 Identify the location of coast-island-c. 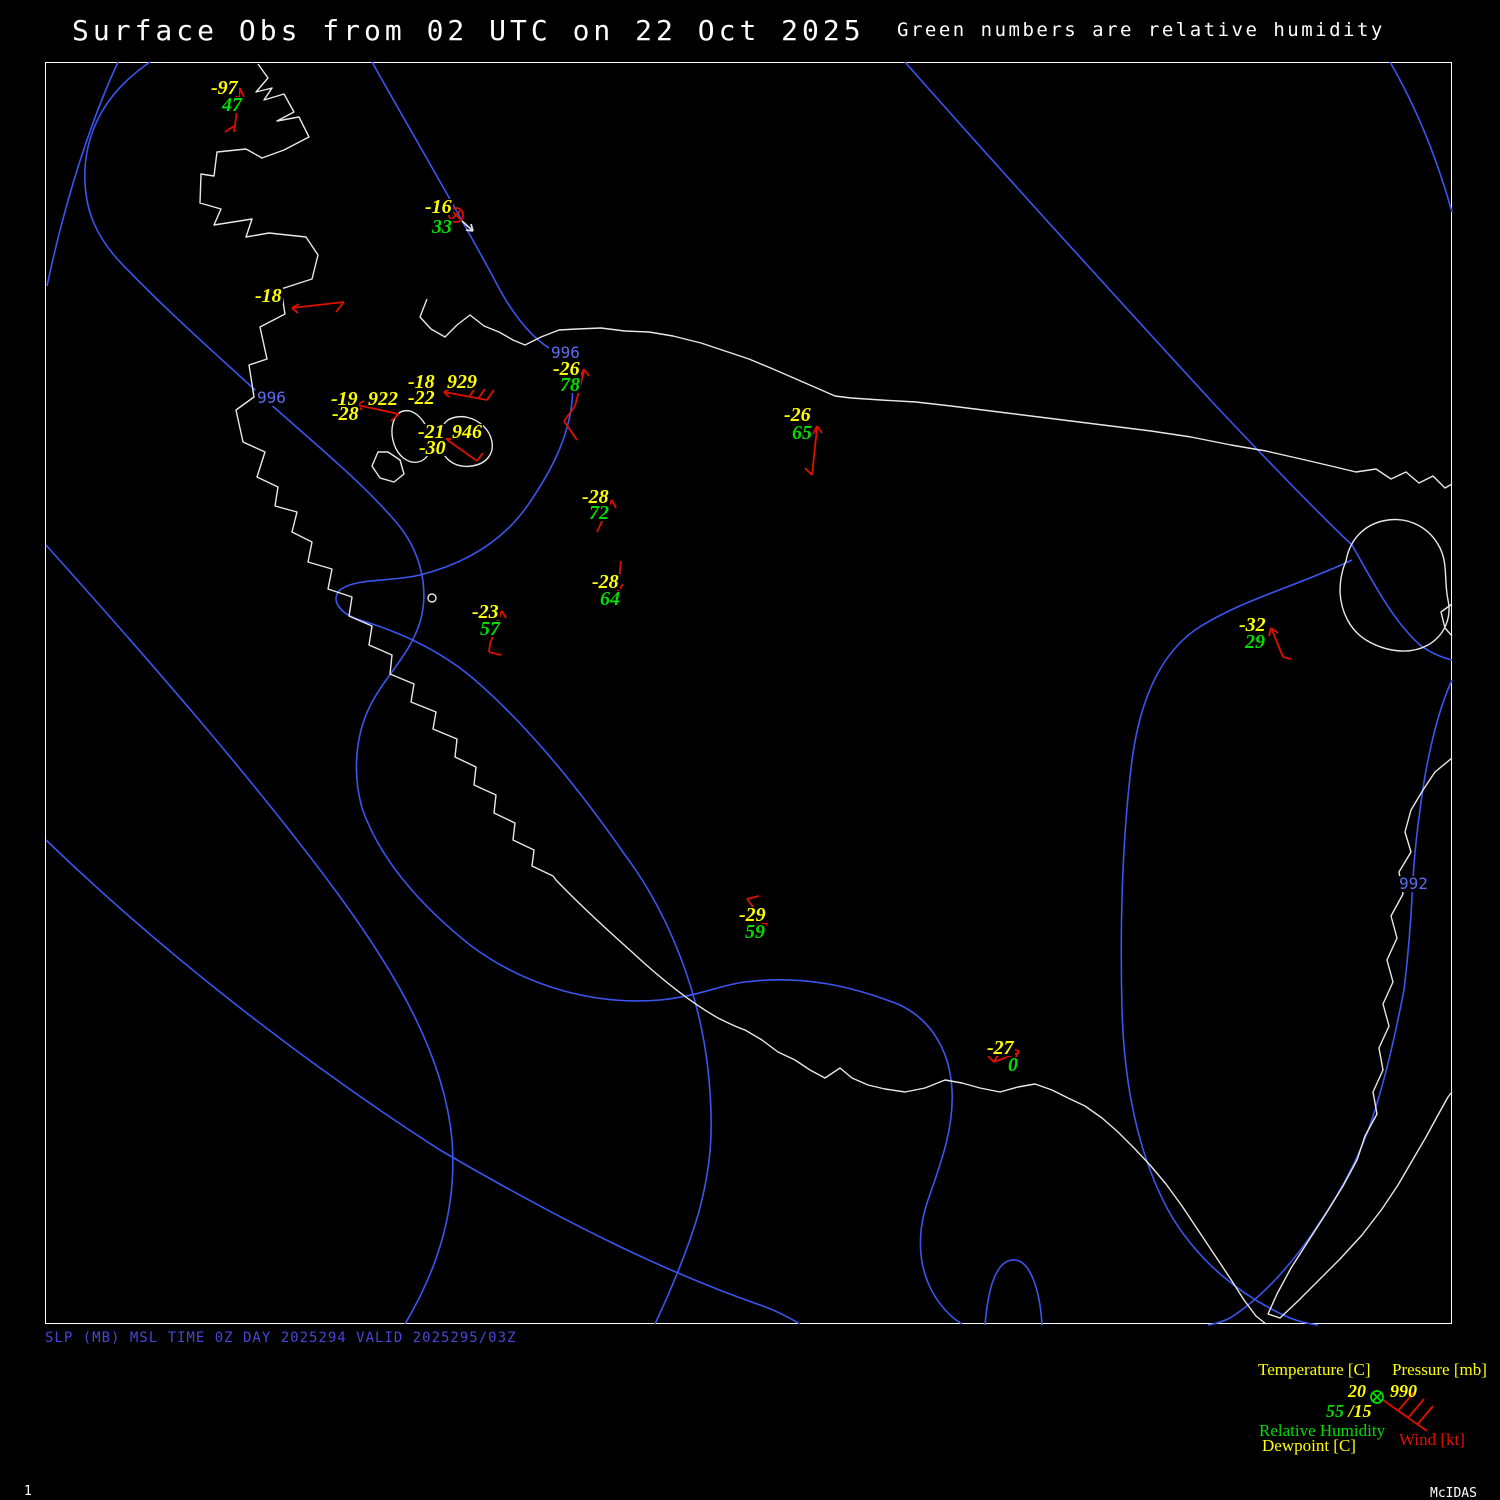
(388, 467).